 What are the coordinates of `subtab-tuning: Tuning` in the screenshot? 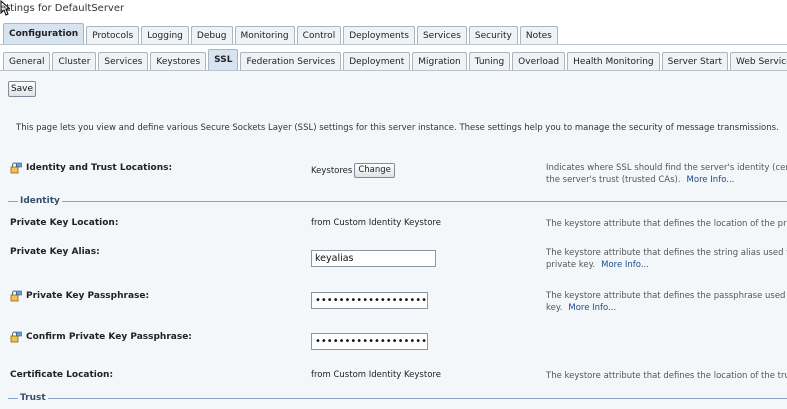 It's located at (489, 61).